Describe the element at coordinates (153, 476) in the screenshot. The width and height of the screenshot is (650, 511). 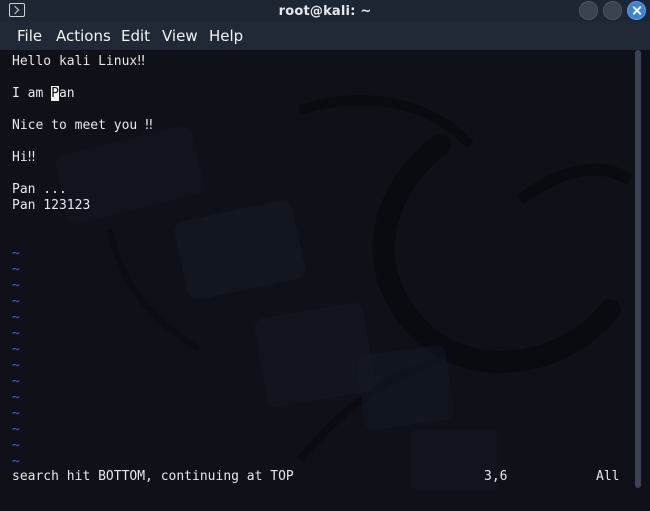
I see `status-message: search hit BOTTOM, continuing at TOP` at that location.